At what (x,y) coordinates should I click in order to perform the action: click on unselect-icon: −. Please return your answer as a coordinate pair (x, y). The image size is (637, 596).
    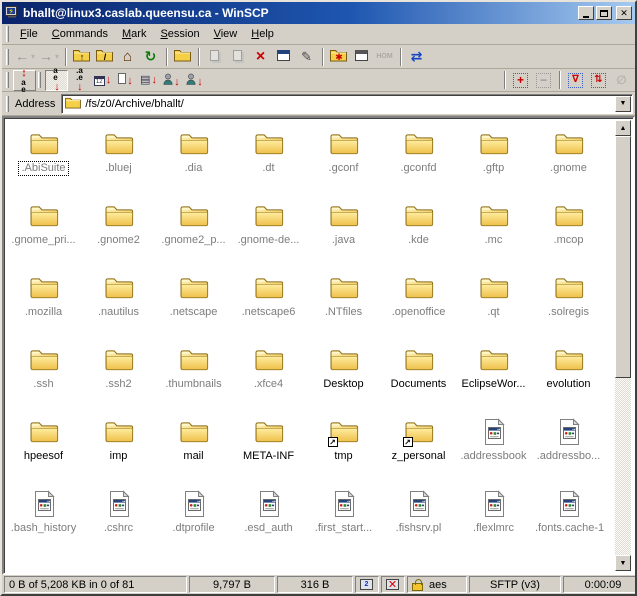
    Looking at the image, I should click on (543, 80).